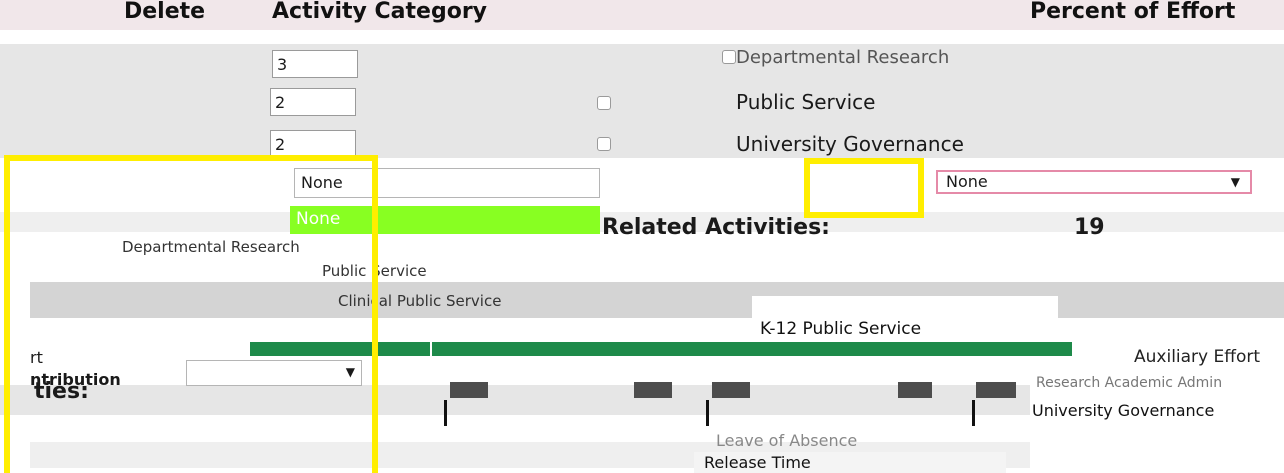  What do you see at coordinates (604, 144) in the screenshot?
I see `delete-checkbox-row3` at bounding box center [604, 144].